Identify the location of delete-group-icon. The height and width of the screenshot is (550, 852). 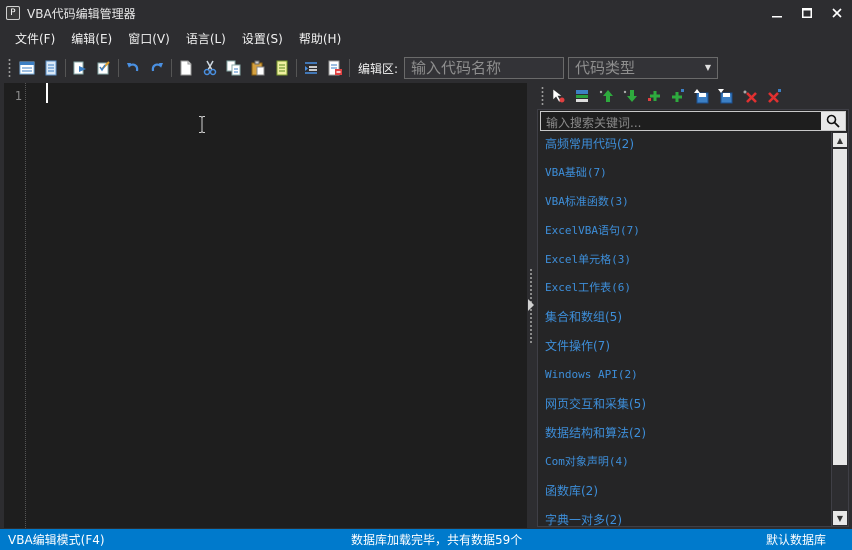
(750, 96).